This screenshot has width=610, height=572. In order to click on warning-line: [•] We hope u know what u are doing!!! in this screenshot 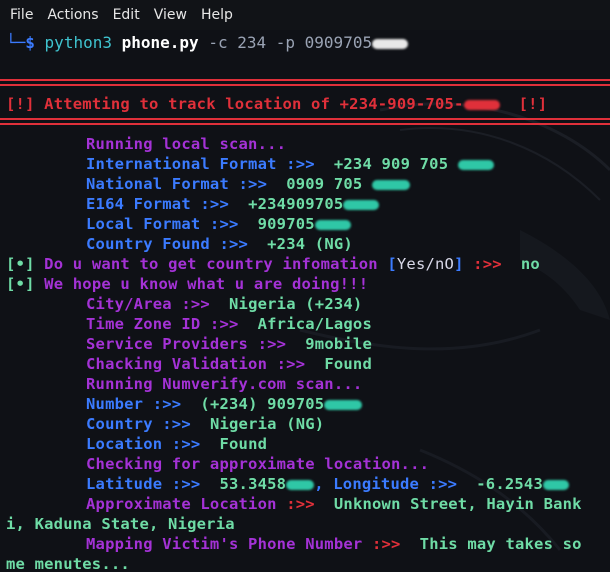, I will do `click(187, 284)`.